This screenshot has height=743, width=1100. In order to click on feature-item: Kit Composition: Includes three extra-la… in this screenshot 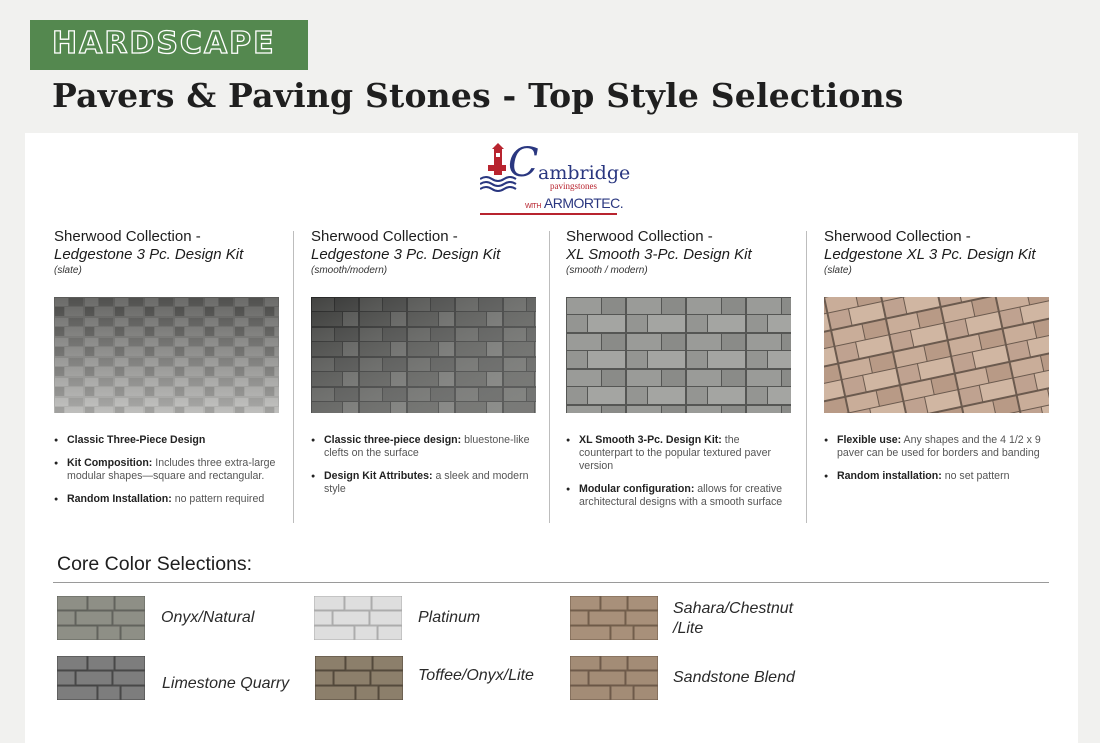, I will do `click(166, 470)`.